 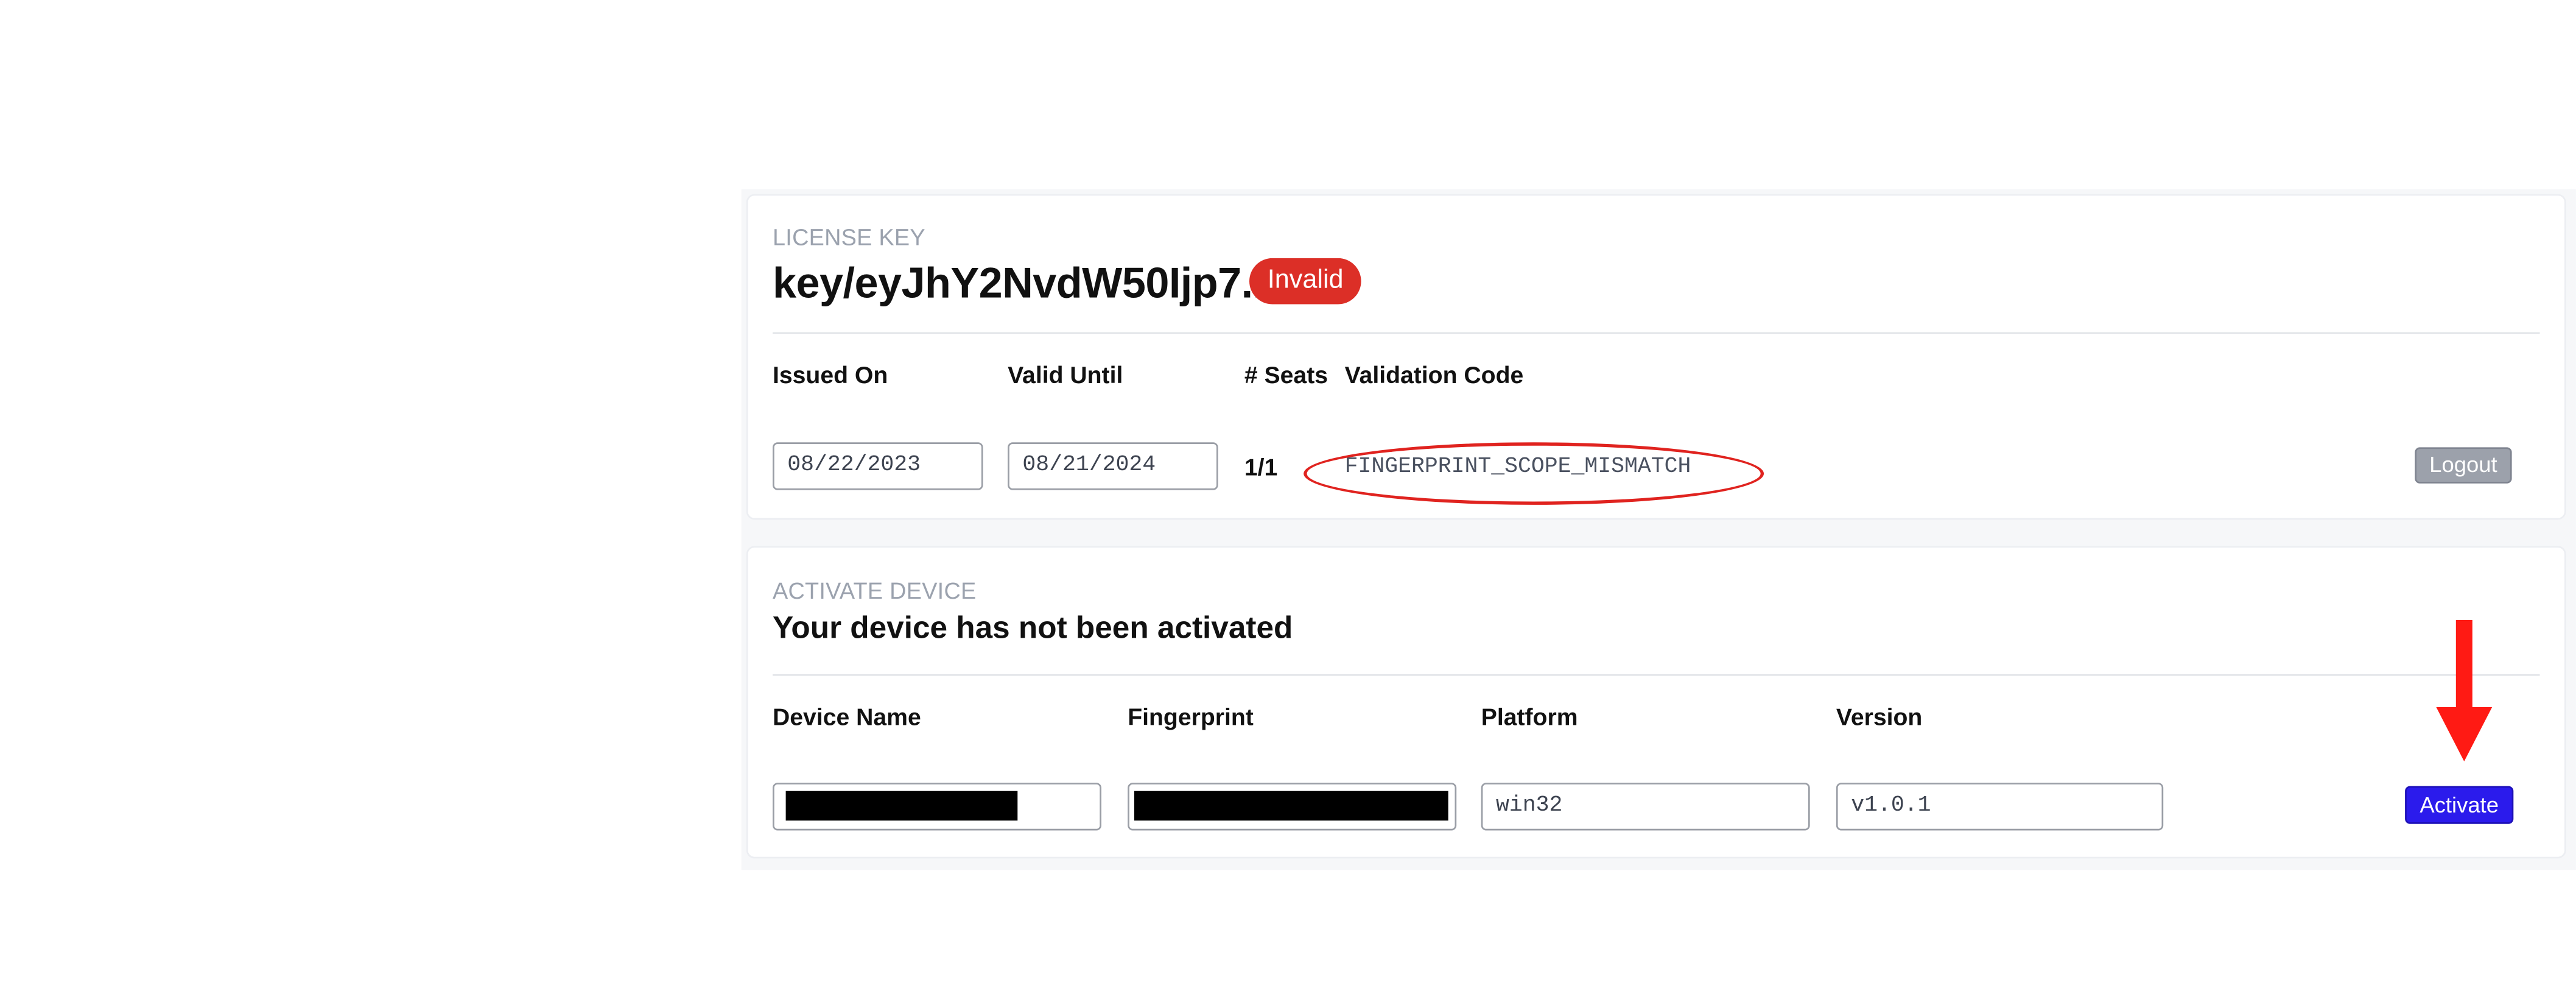 I want to click on valid-until-label: Valid Until, so click(x=1065, y=376).